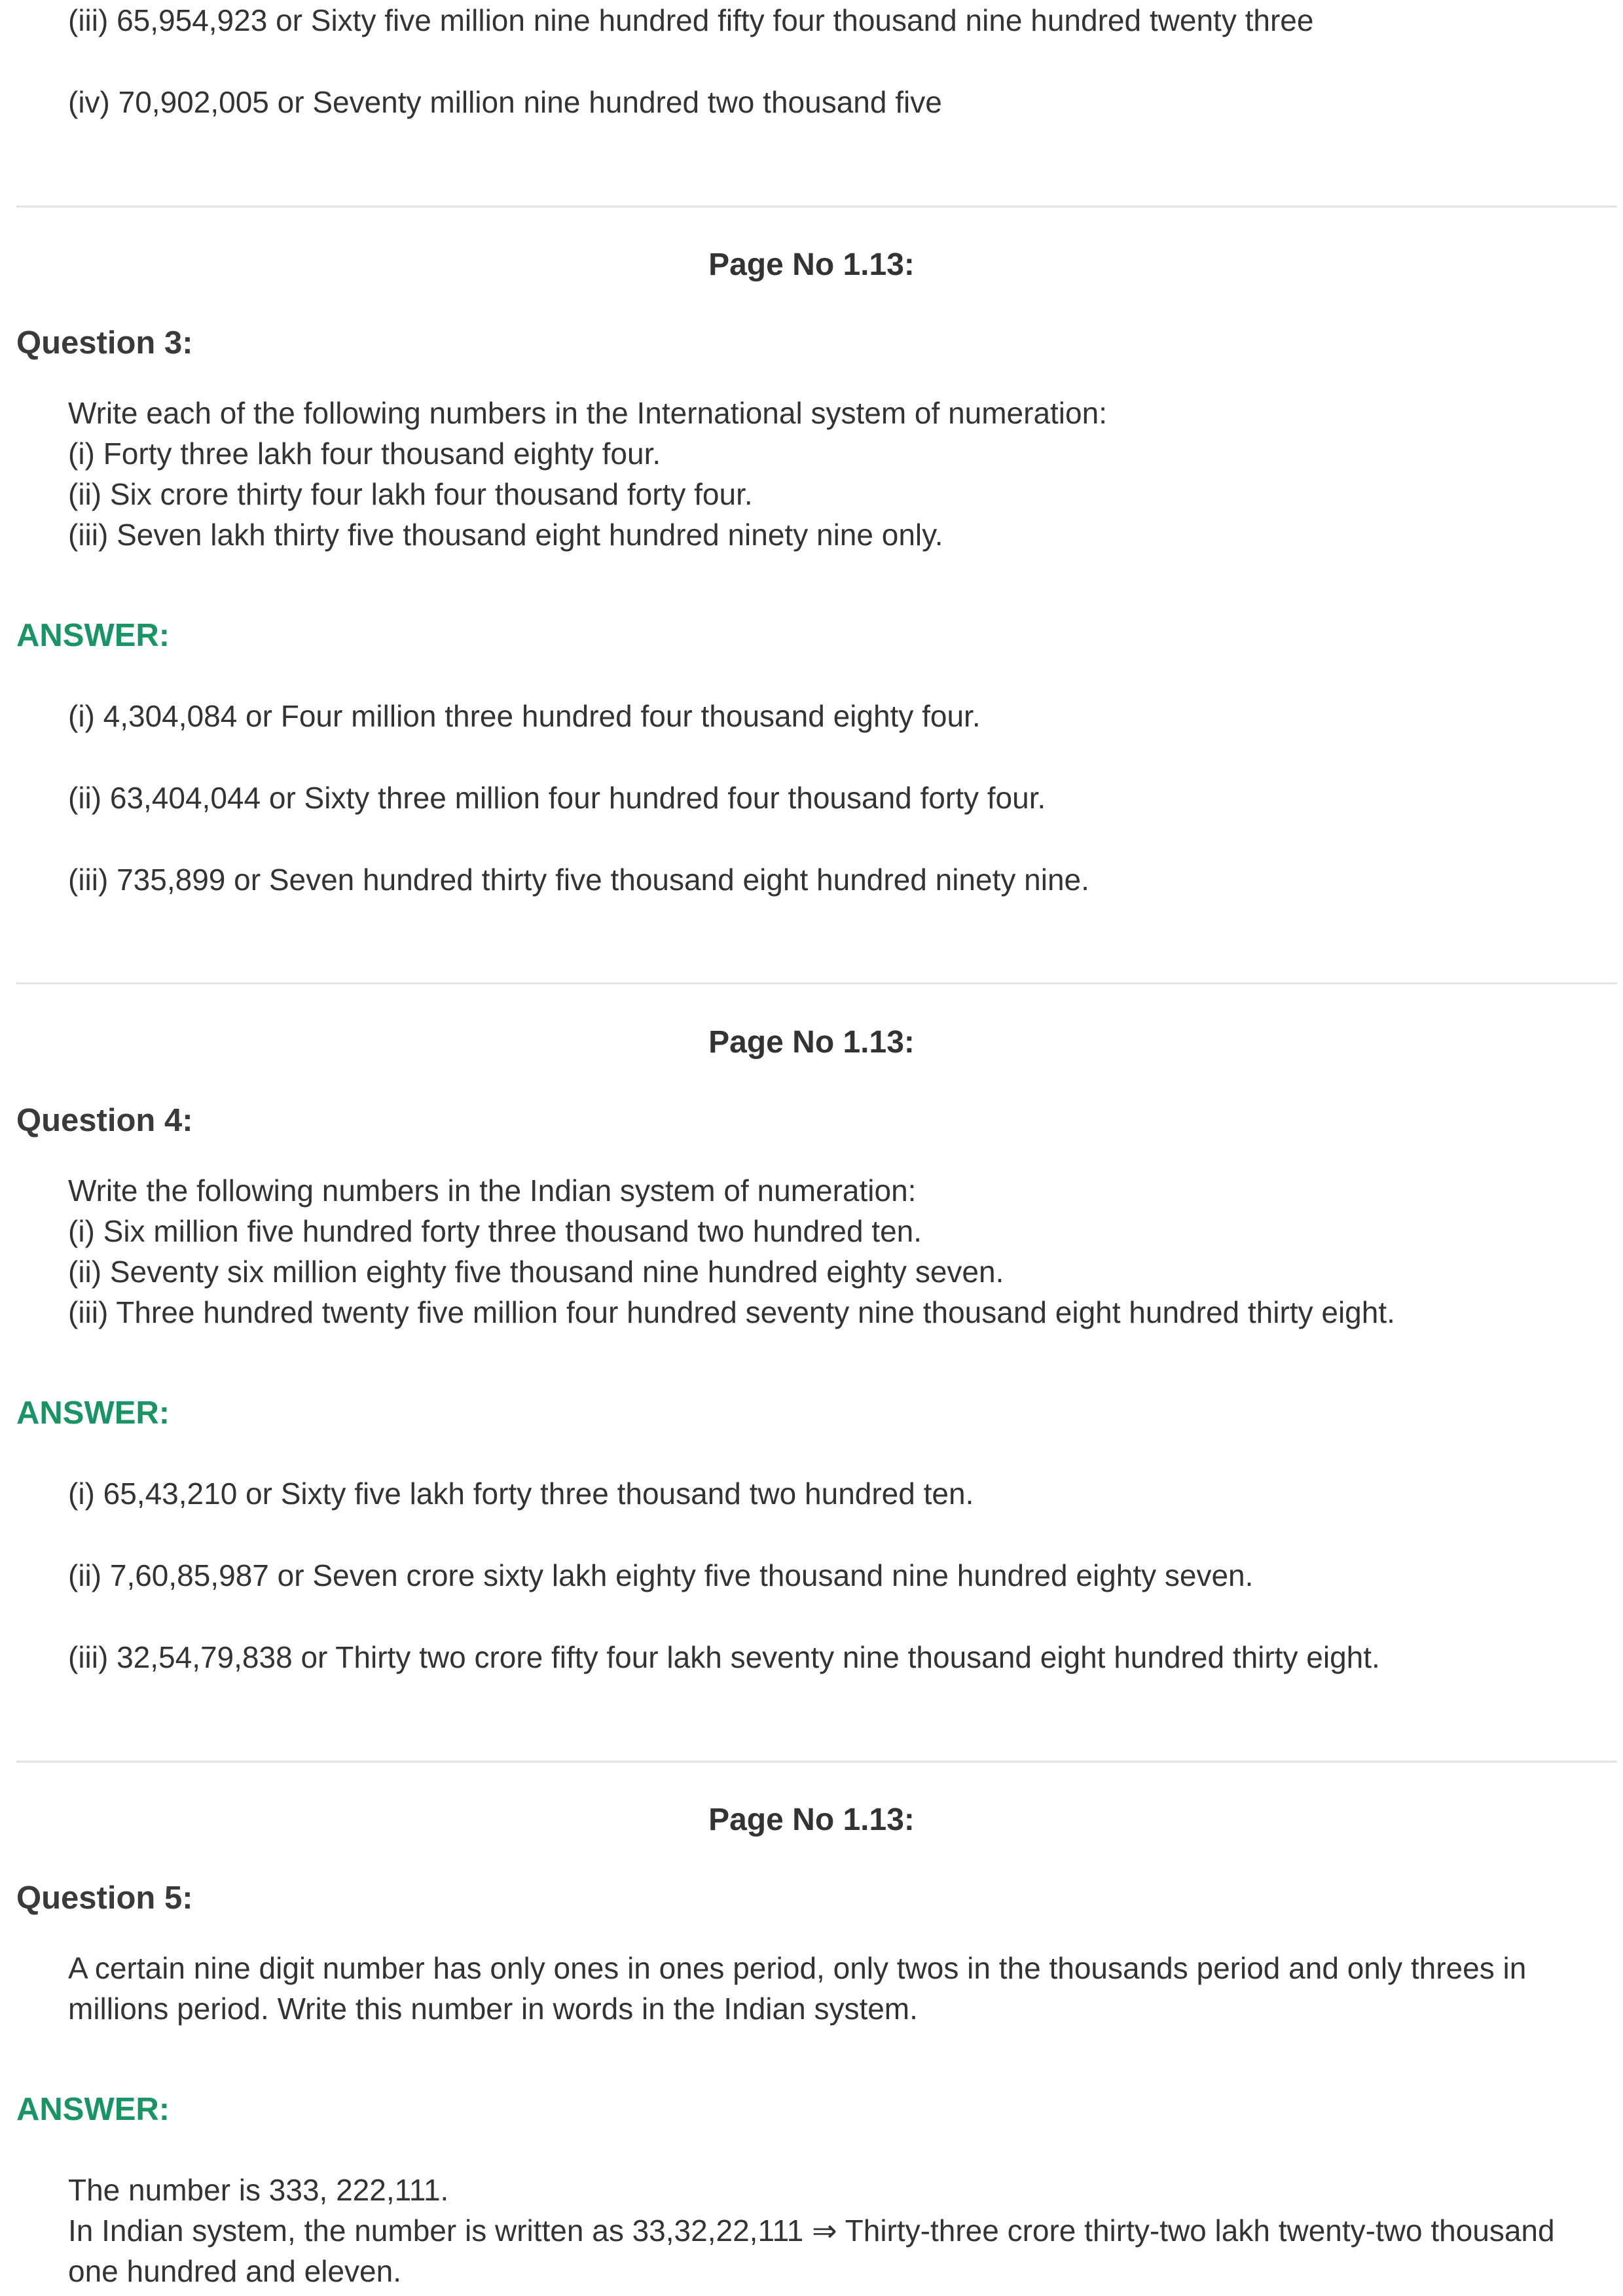 Image resolution: width=1623 pixels, height=2296 pixels. Describe the element at coordinates (104, 343) in the screenshot. I see `question-label: Question 3:` at that location.